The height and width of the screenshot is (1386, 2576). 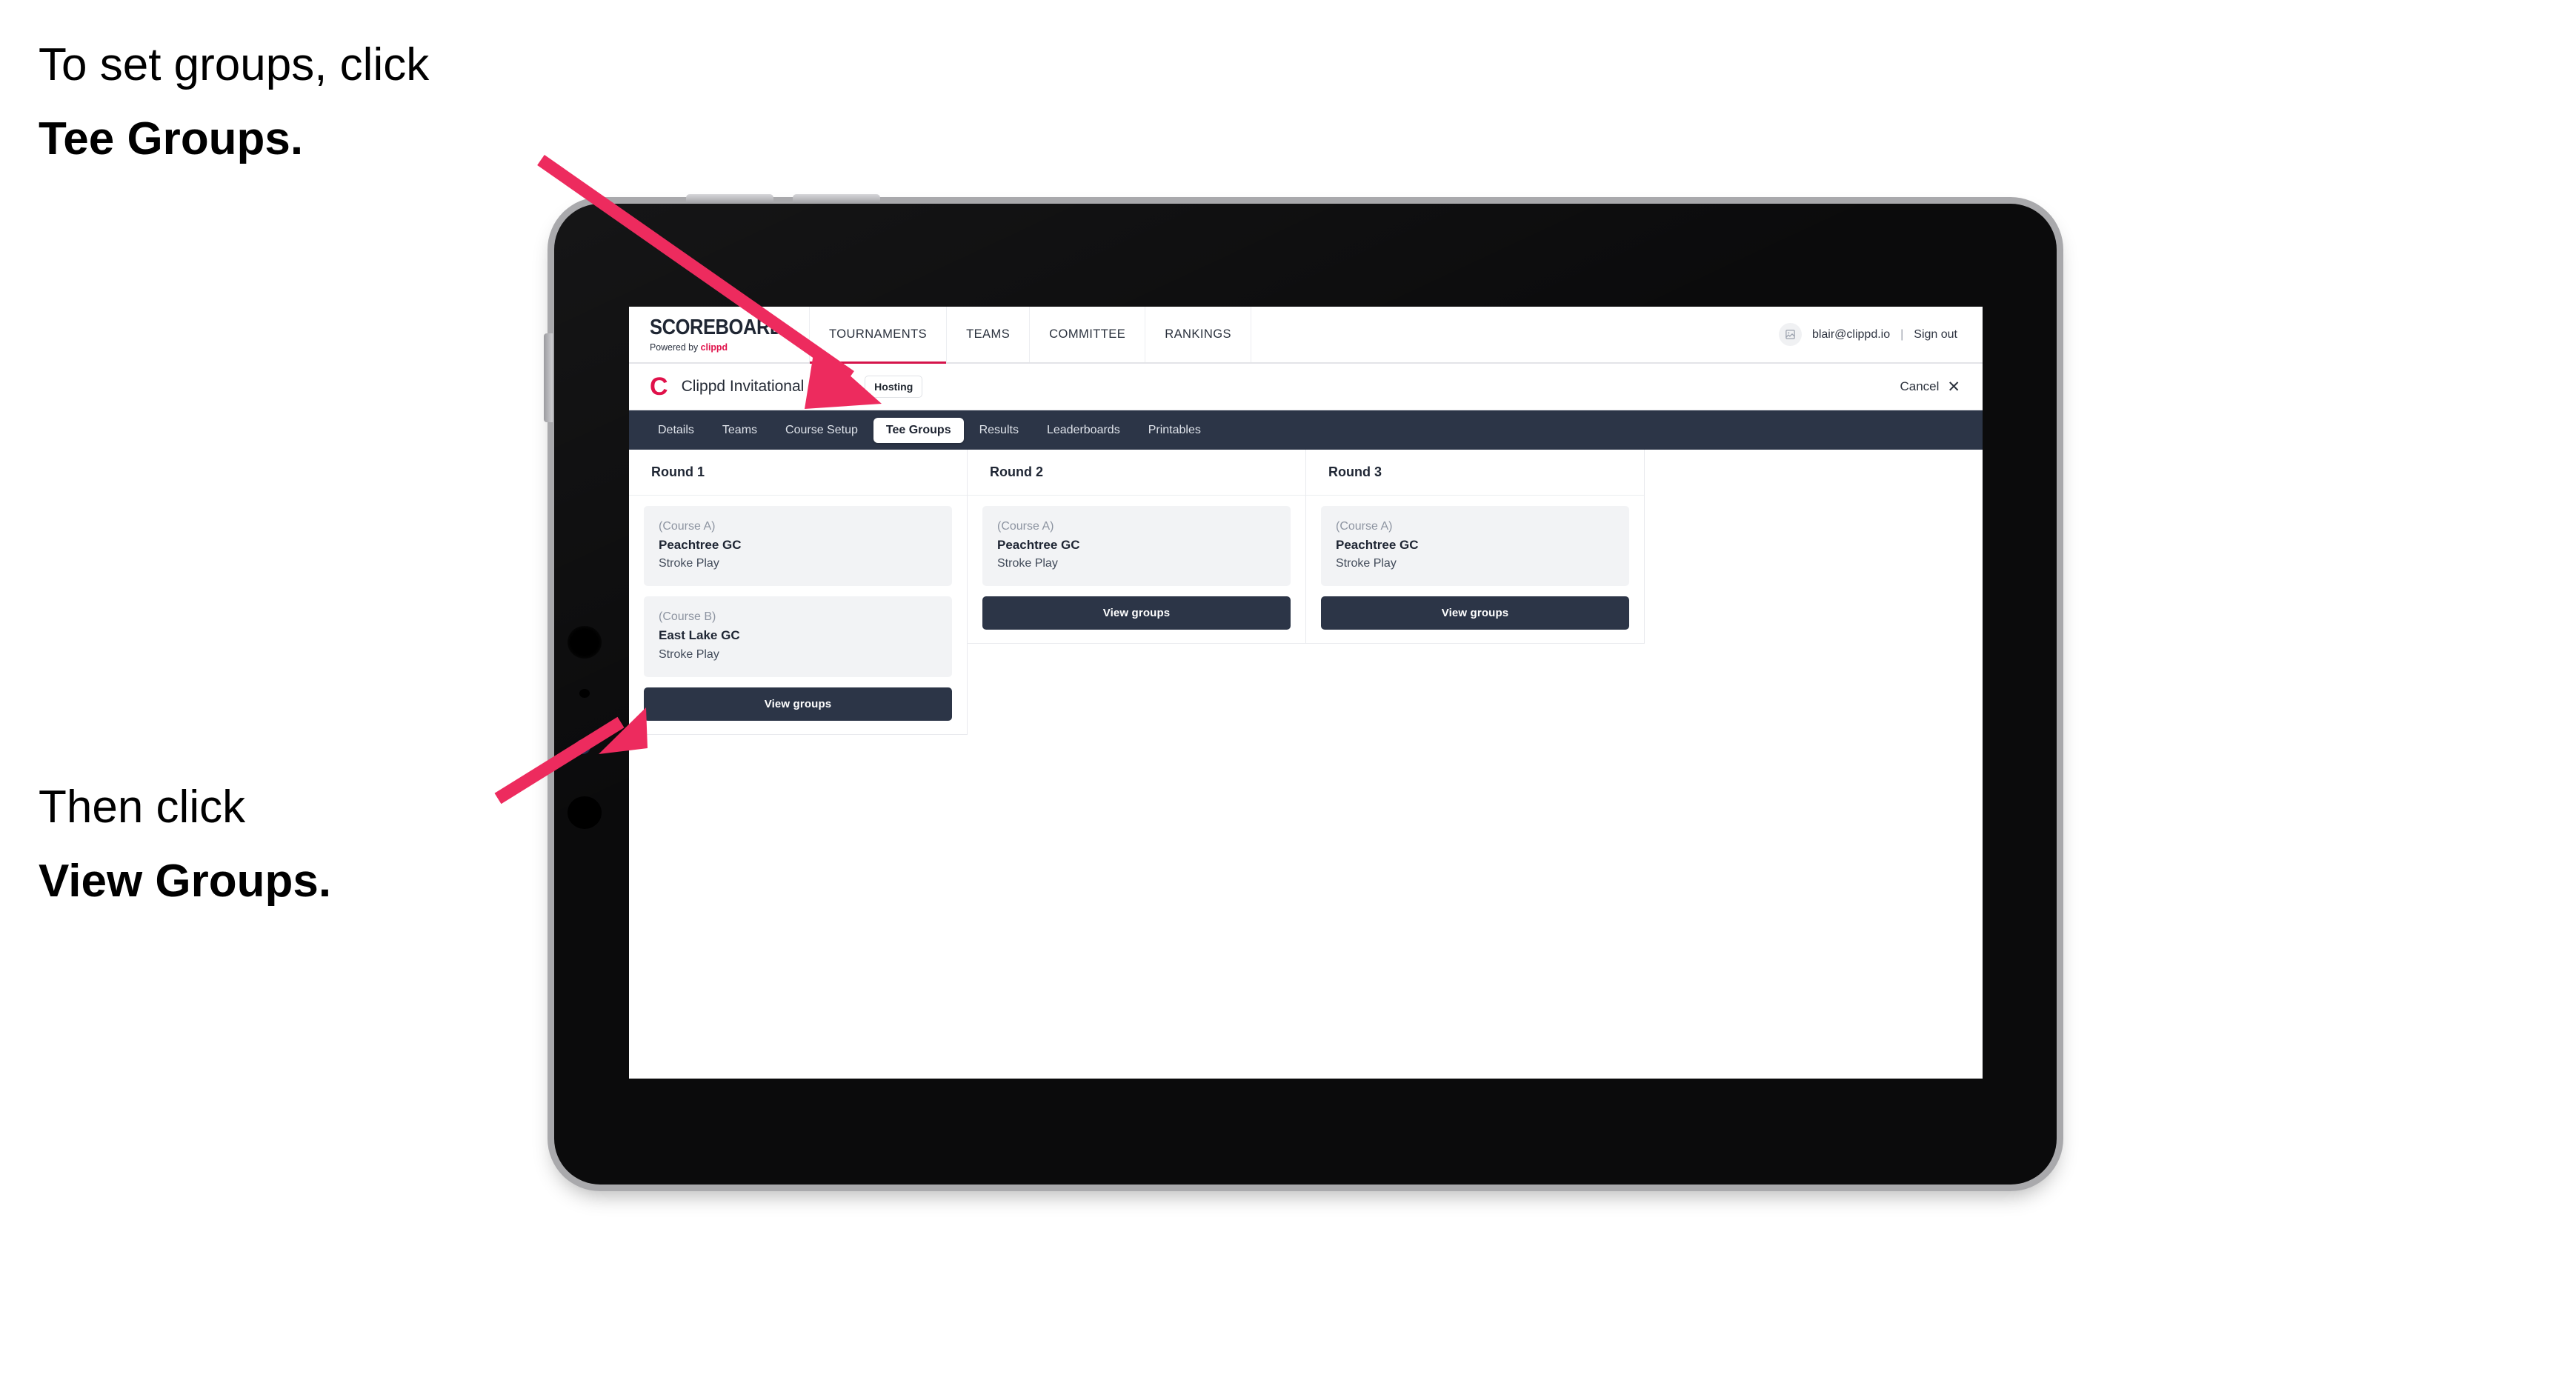 I want to click on callout-top: To set groups, click Tee Groups., so click(x=234, y=102).